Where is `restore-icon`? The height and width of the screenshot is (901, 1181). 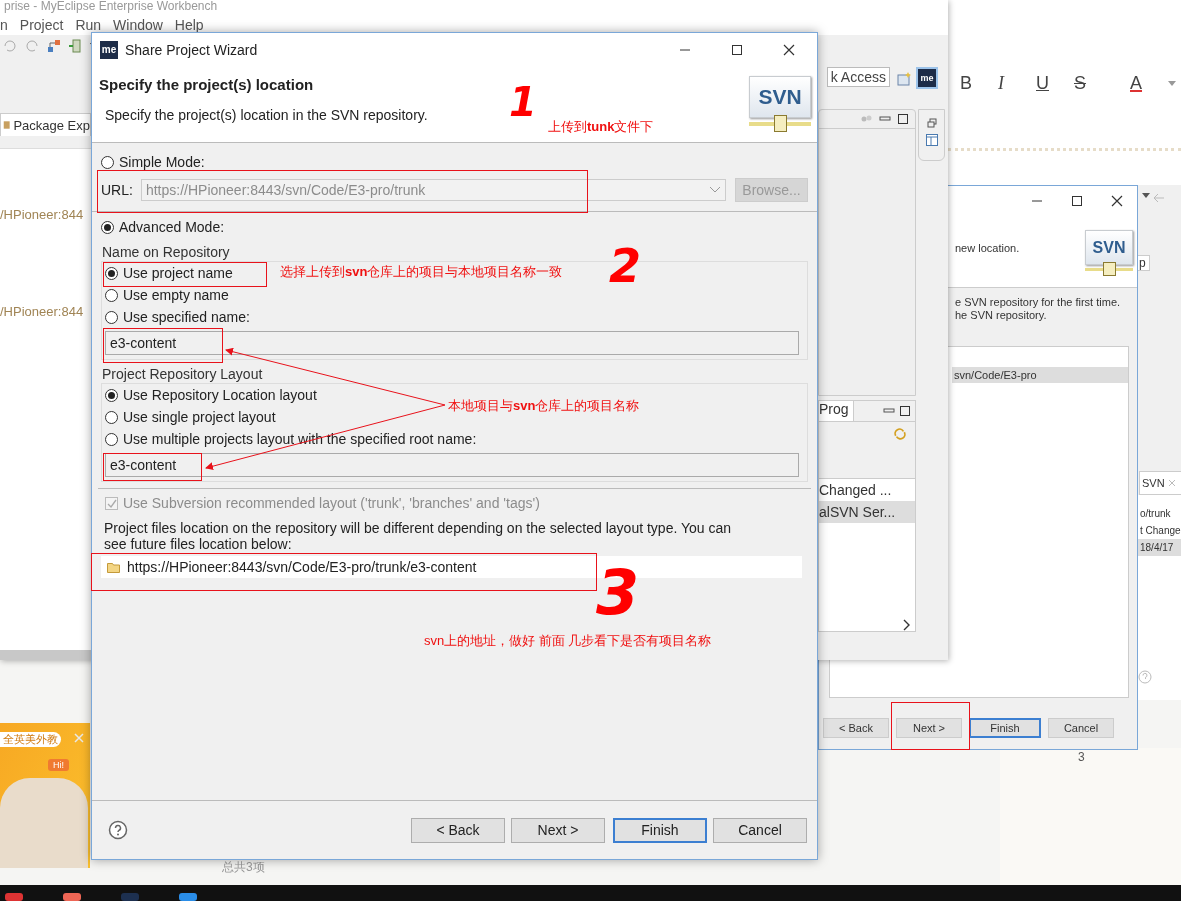 restore-icon is located at coordinates (931, 123).